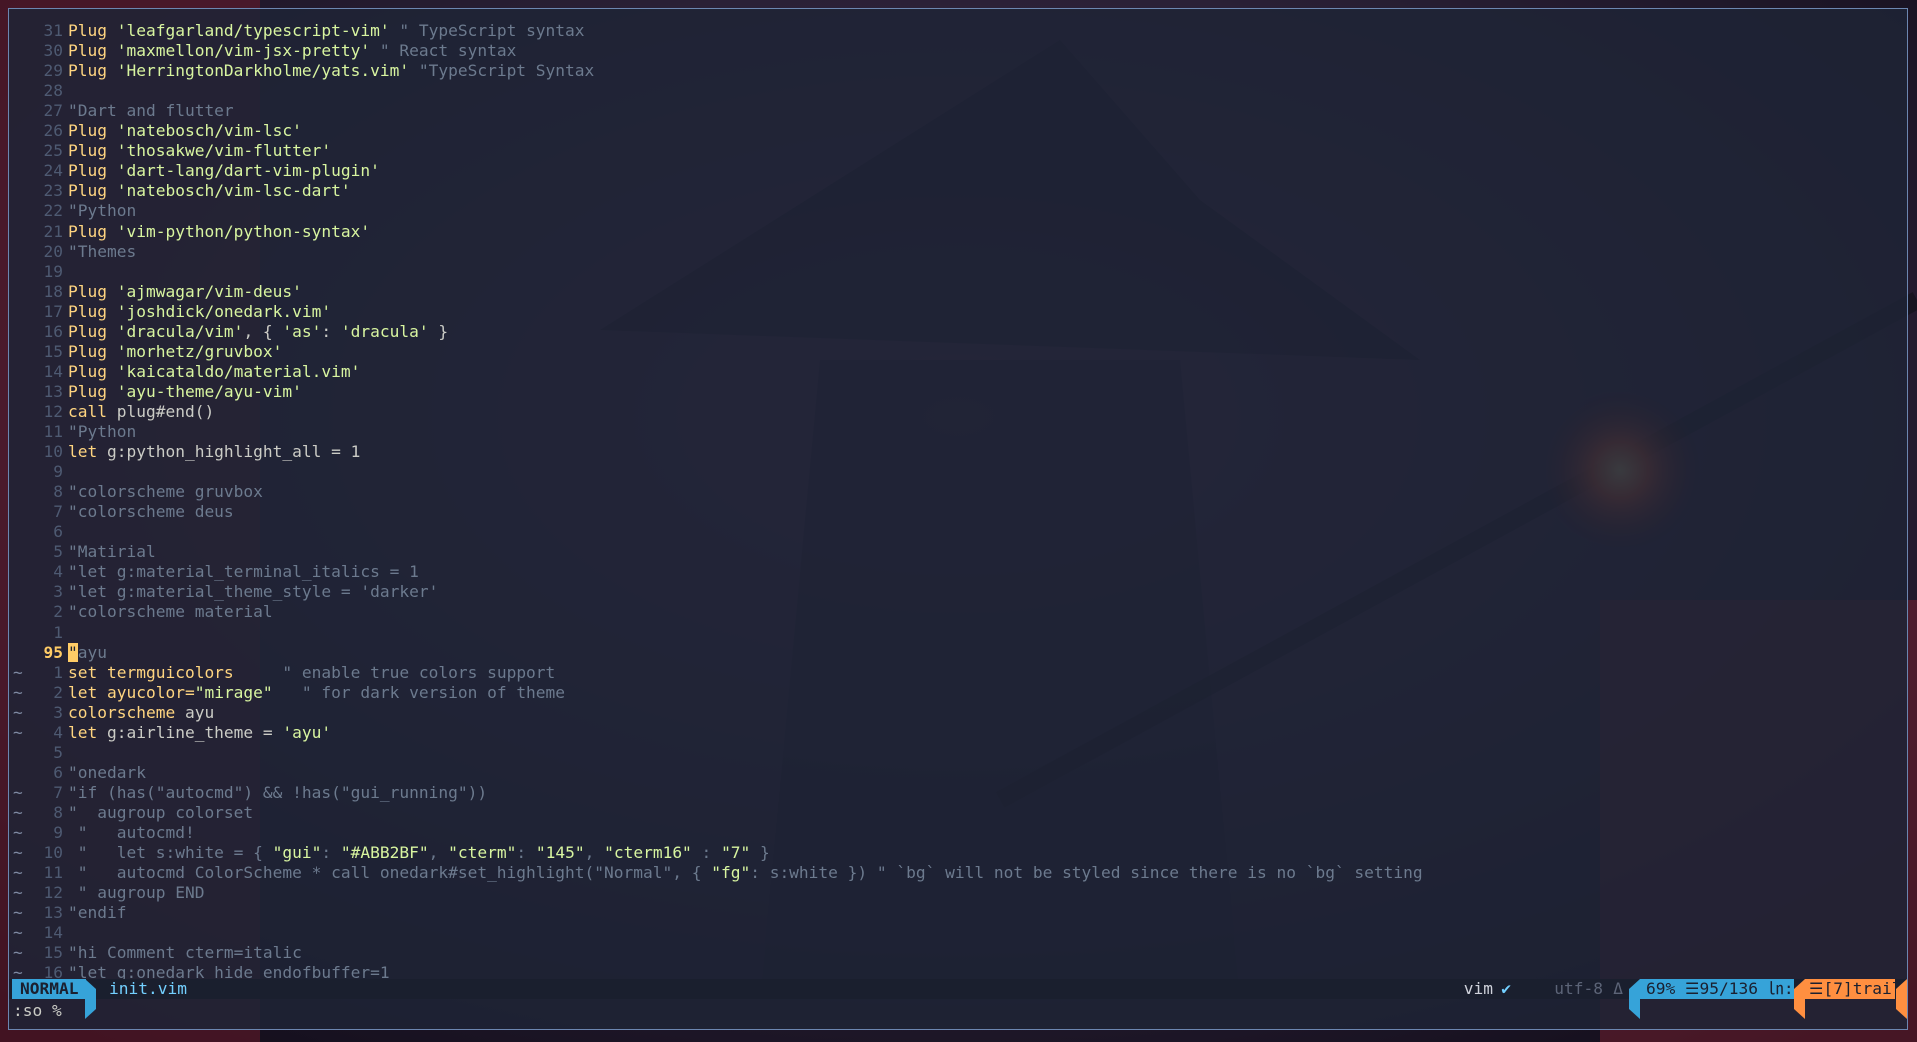 The width and height of the screenshot is (1917, 1042). I want to click on code-token: " TypeScript syntax, so click(487, 30).